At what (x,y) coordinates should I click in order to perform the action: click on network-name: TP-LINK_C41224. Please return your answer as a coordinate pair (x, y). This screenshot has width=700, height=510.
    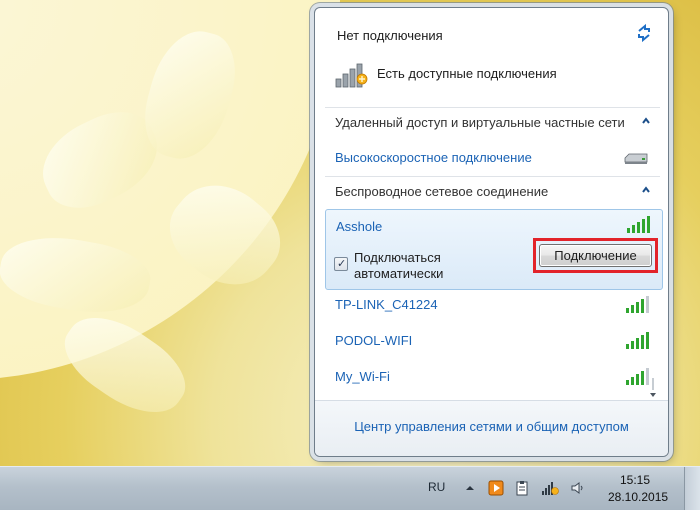
    Looking at the image, I should click on (386, 304).